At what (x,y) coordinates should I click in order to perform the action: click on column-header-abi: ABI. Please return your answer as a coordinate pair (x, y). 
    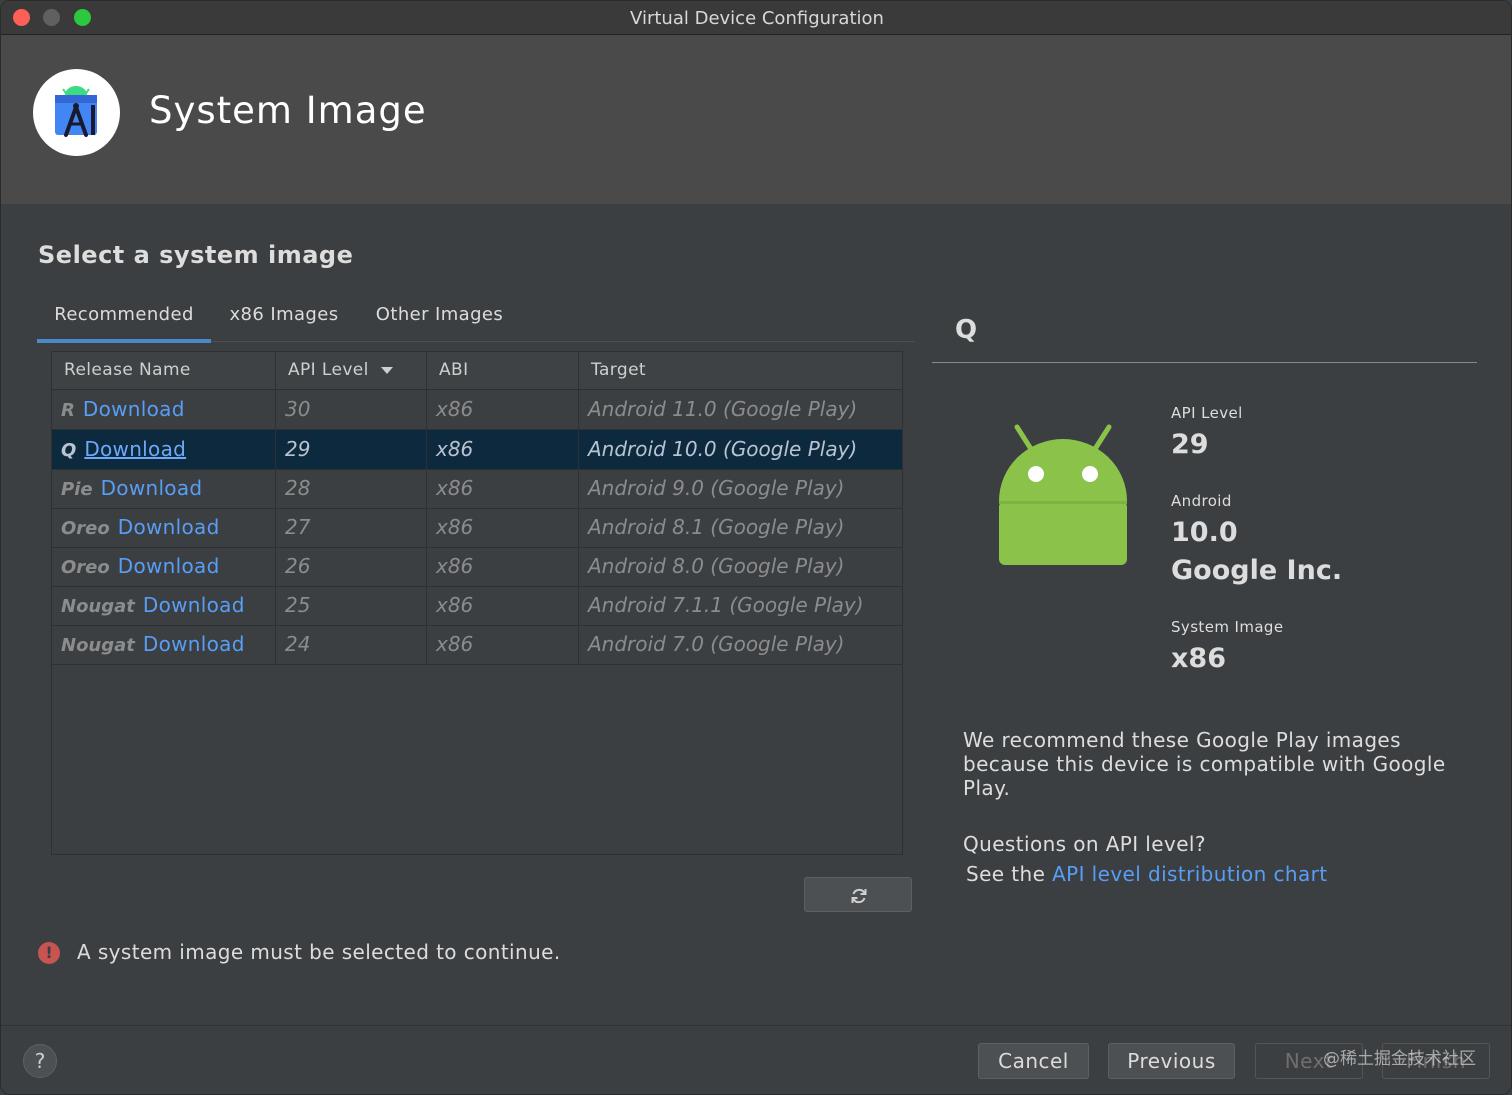
    Looking at the image, I should click on (503, 370).